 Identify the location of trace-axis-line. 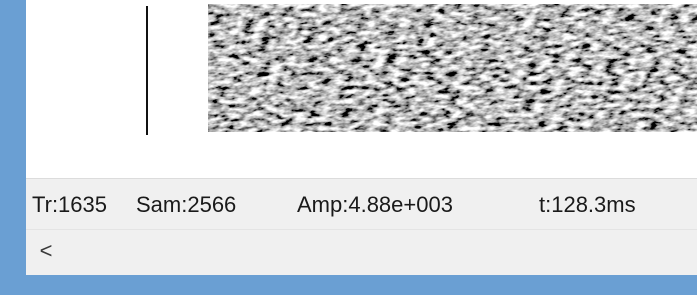
(147, 70).